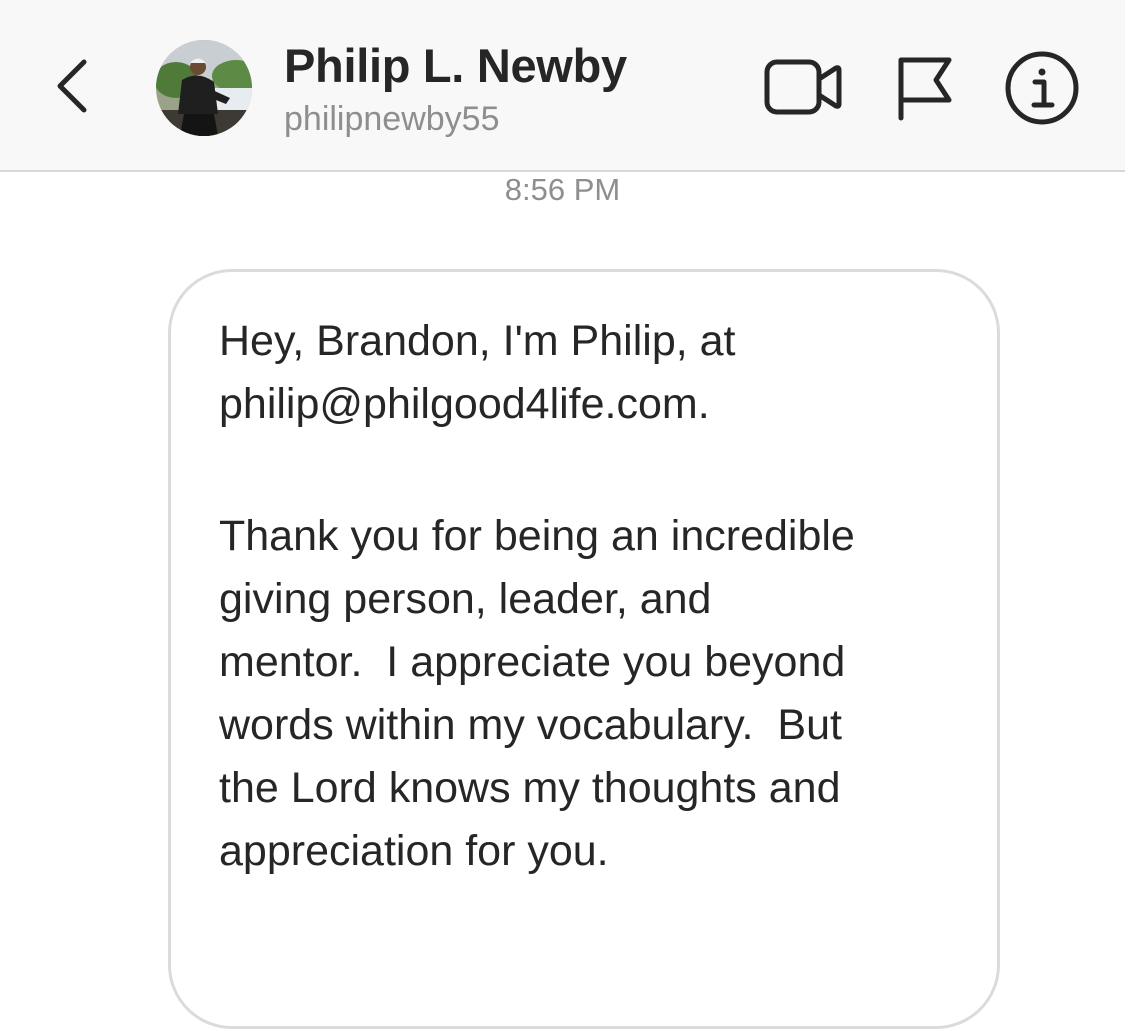  I want to click on message-timestamp: 8:56 PM, so click(562, 189).